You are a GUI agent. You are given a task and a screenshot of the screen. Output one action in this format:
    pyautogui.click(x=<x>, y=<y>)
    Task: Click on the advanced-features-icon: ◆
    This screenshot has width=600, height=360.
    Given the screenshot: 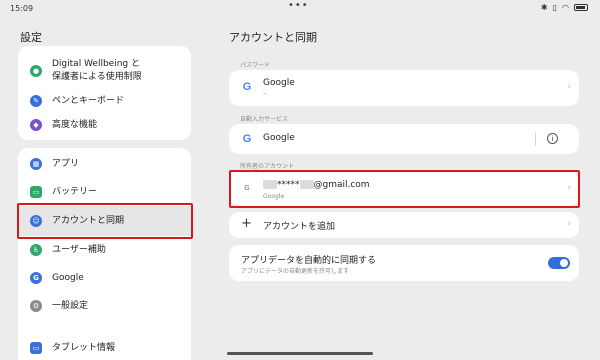 What is the action you would take?
    pyautogui.click(x=36, y=125)
    